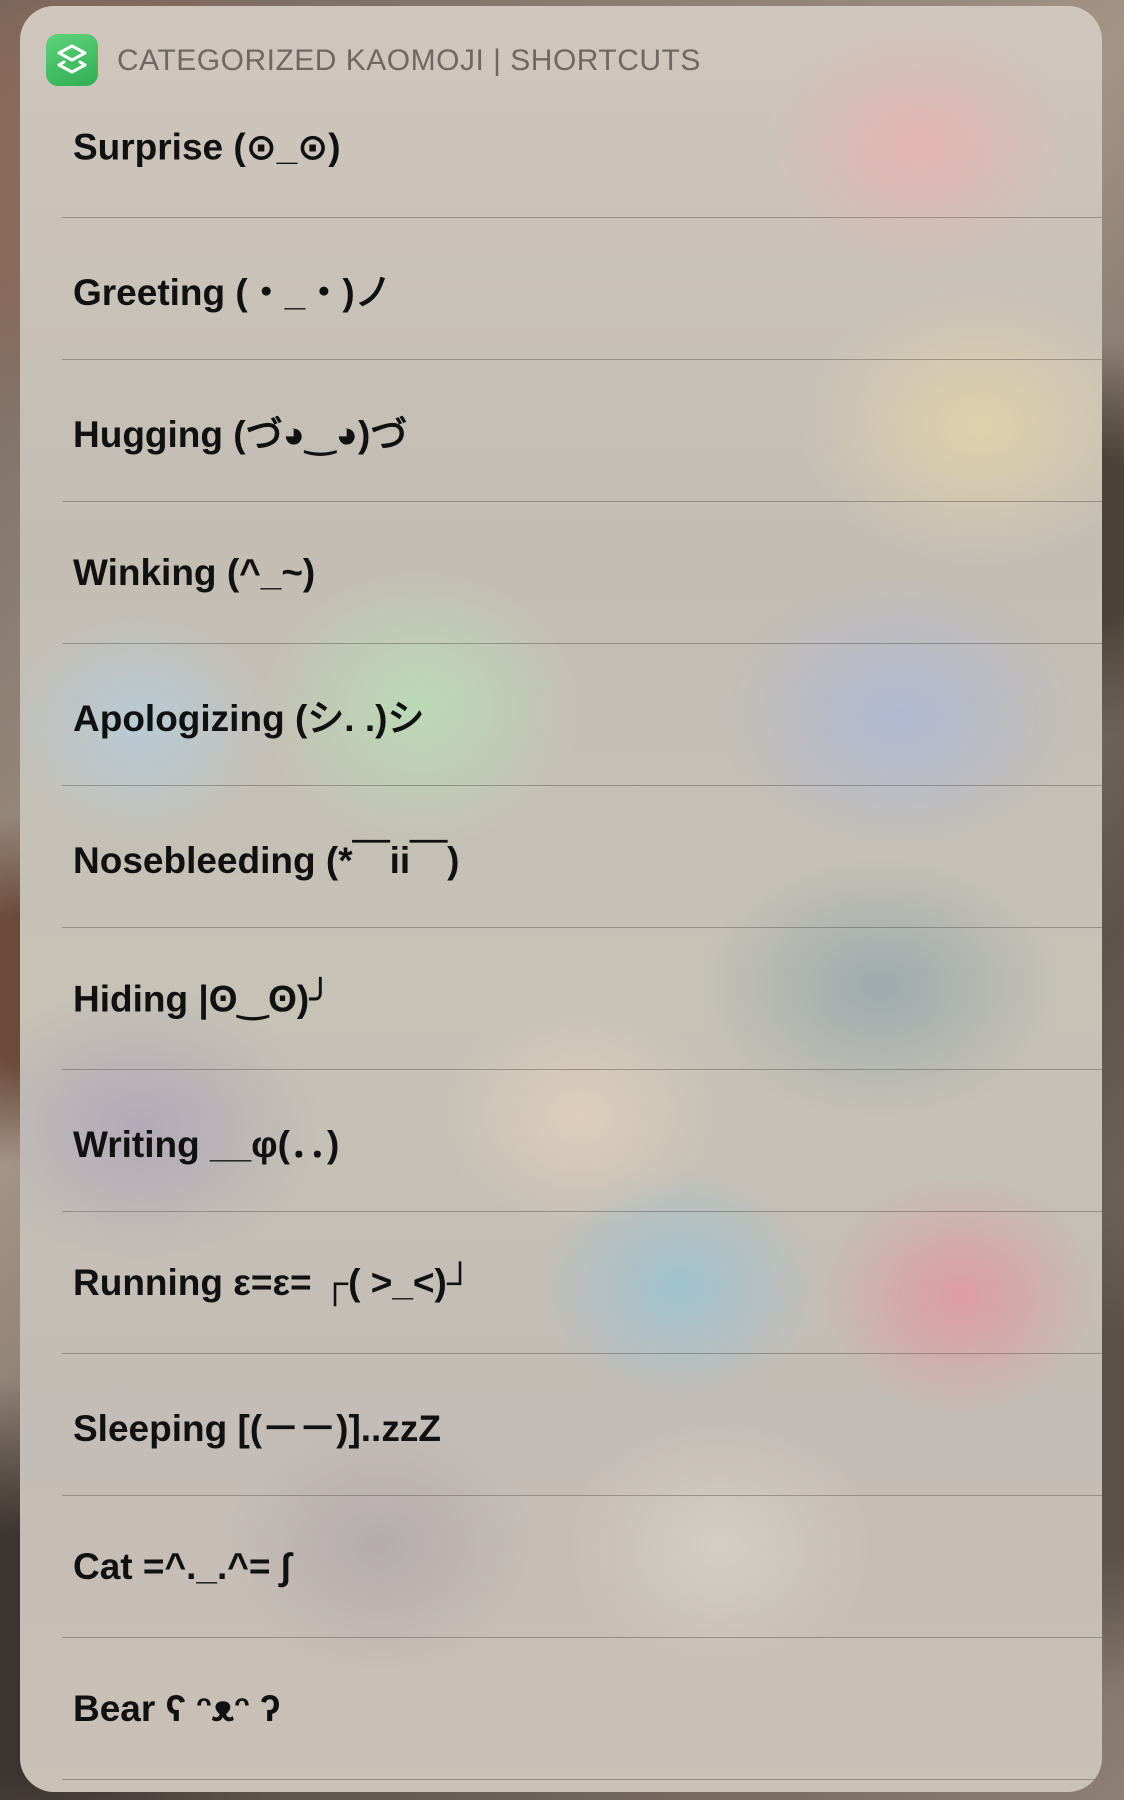  What do you see at coordinates (182, 1566) in the screenshot?
I see `list-item-label: Cat =^._.^= ∫` at bounding box center [182, 1566].